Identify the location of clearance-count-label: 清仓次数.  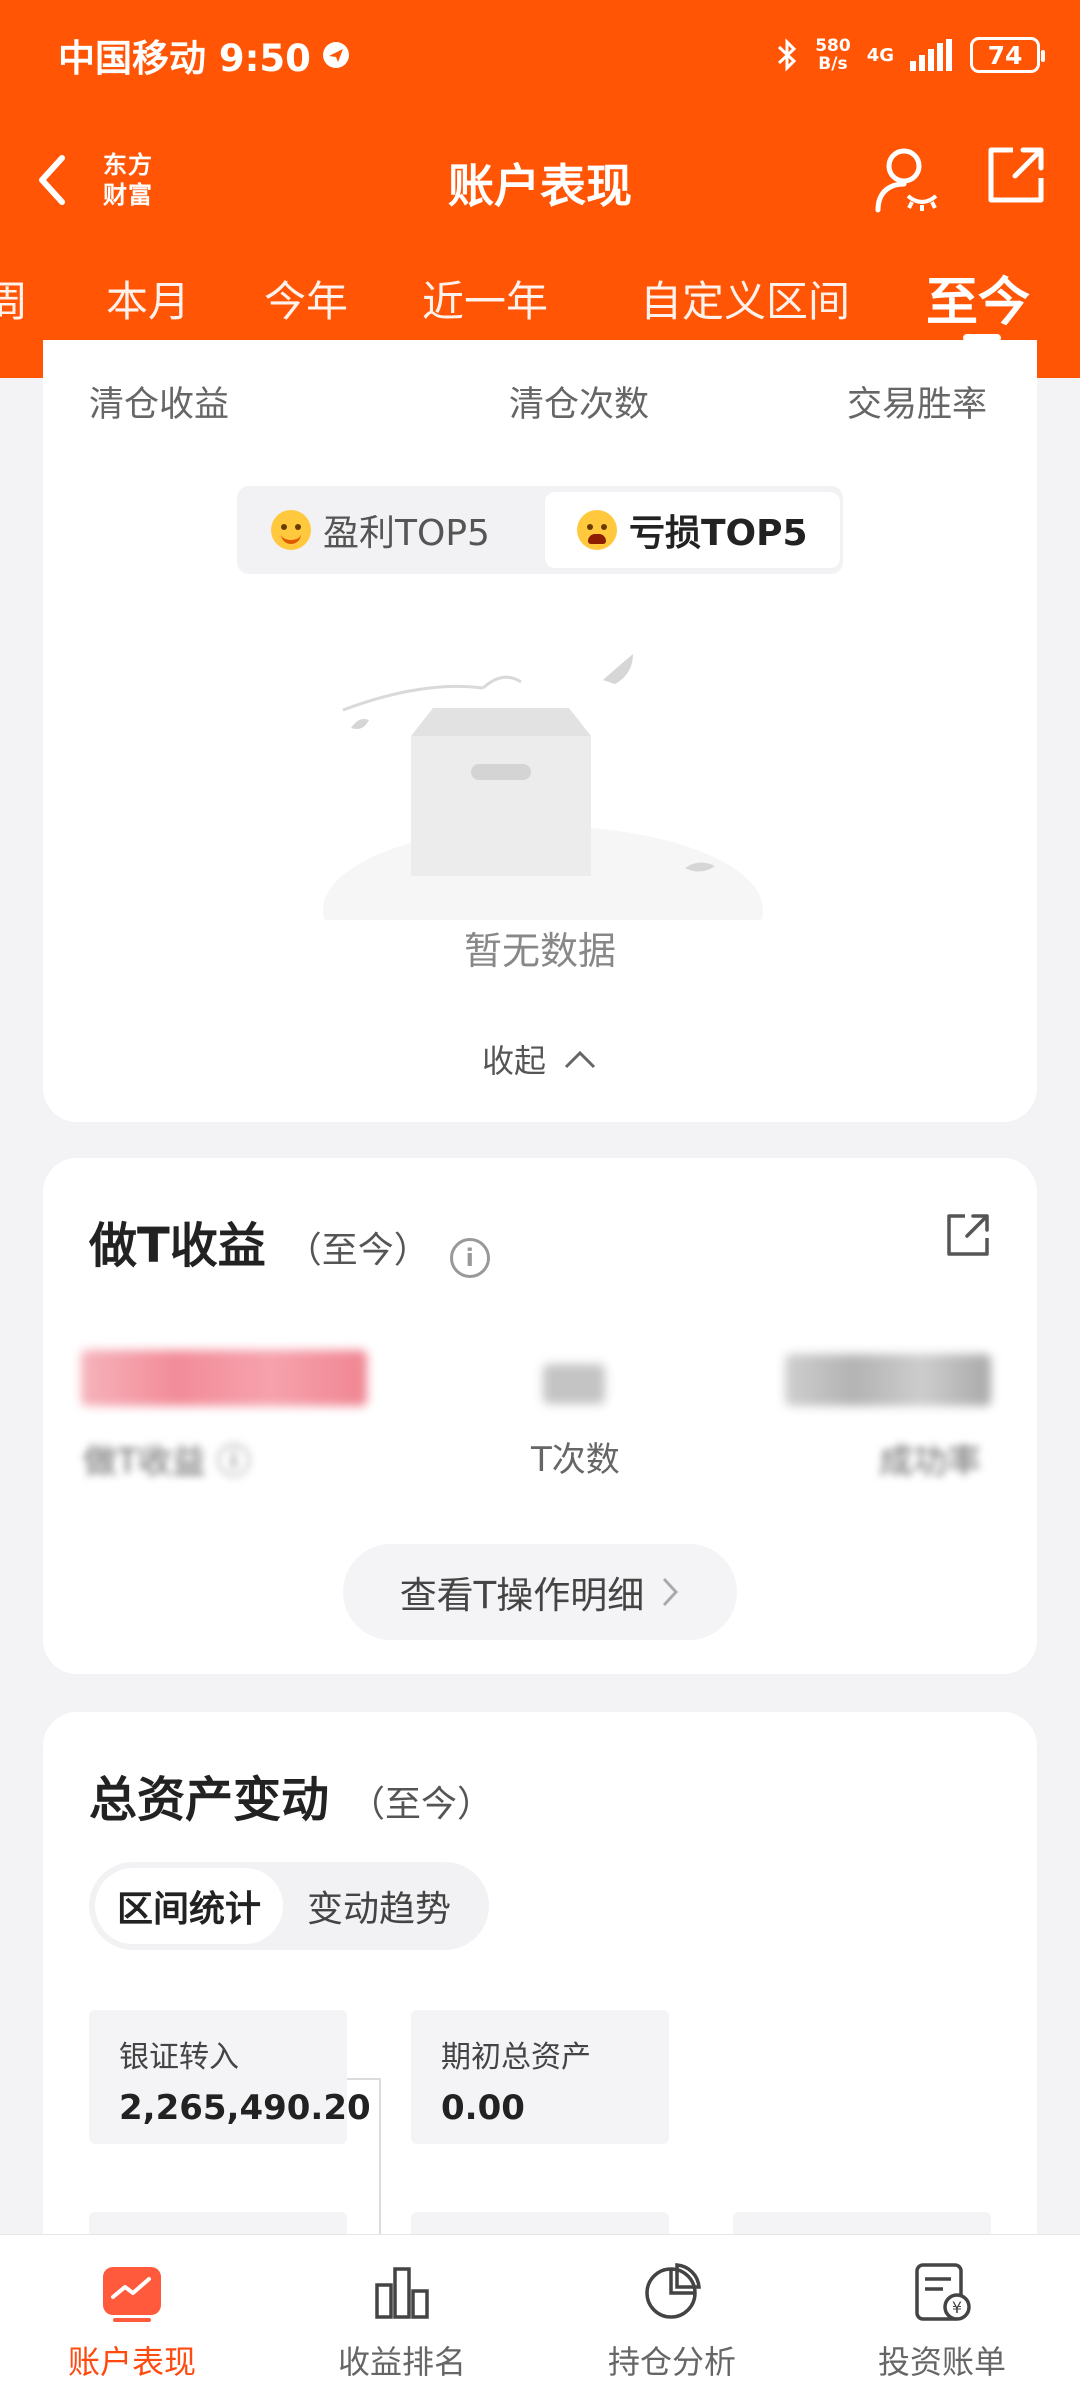
(579, 405).